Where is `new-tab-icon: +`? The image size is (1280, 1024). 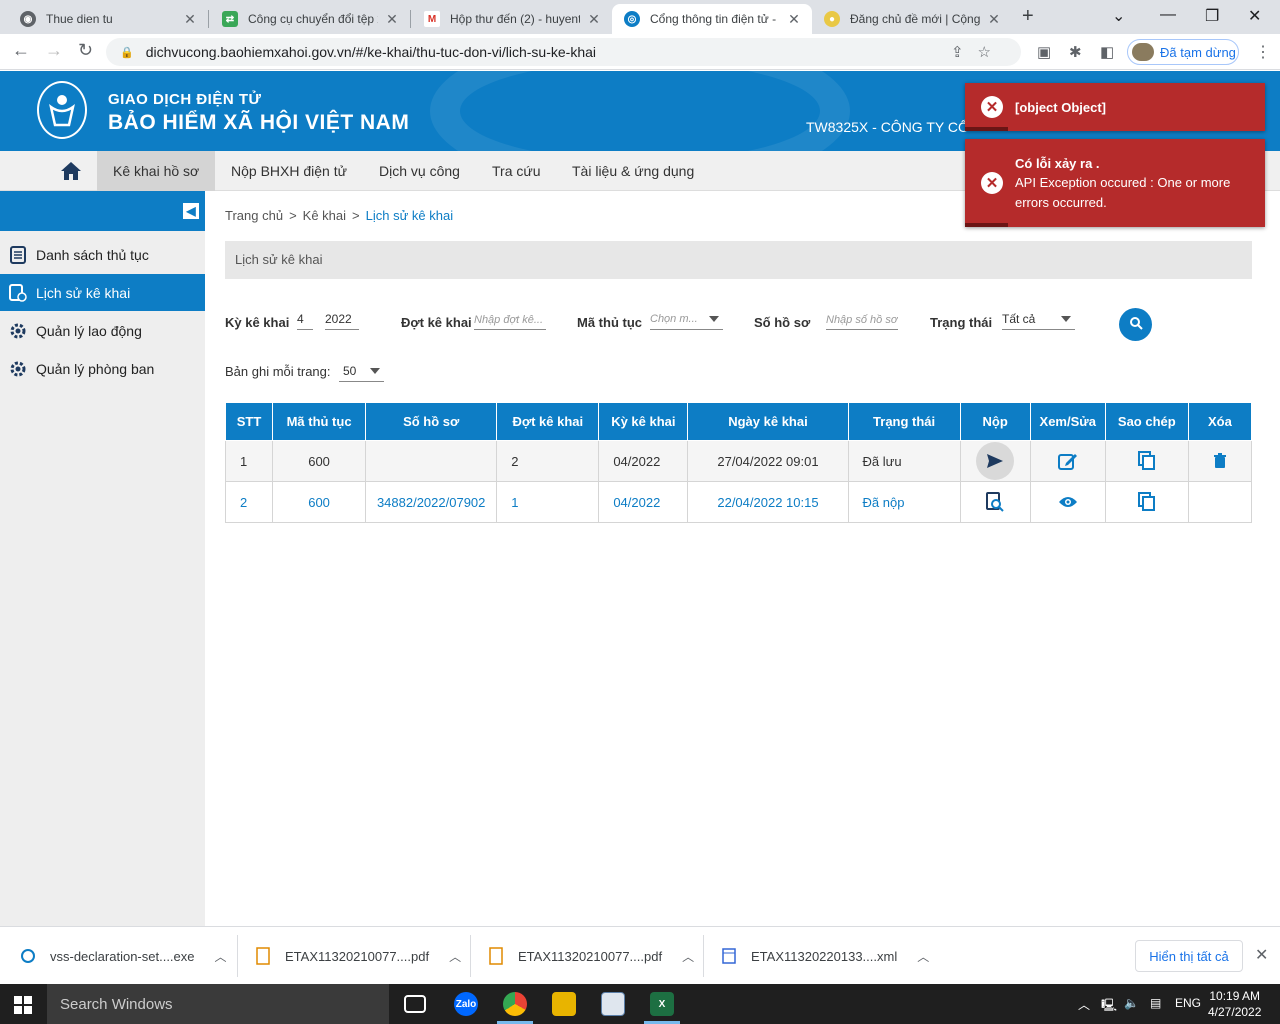 new-tab-icon: + is located at coordinates (1028, 16).